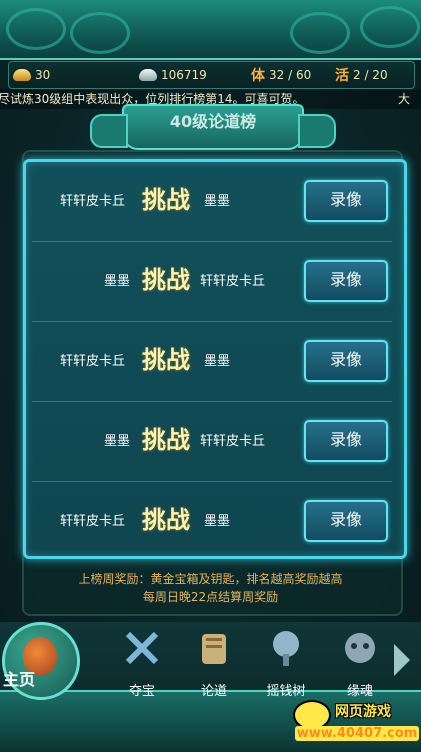 The width and height of the screenshot is (421, 752). Describe the element at coordinates (214, 649) in the screenshot. I see `scroll-icon` at that location.